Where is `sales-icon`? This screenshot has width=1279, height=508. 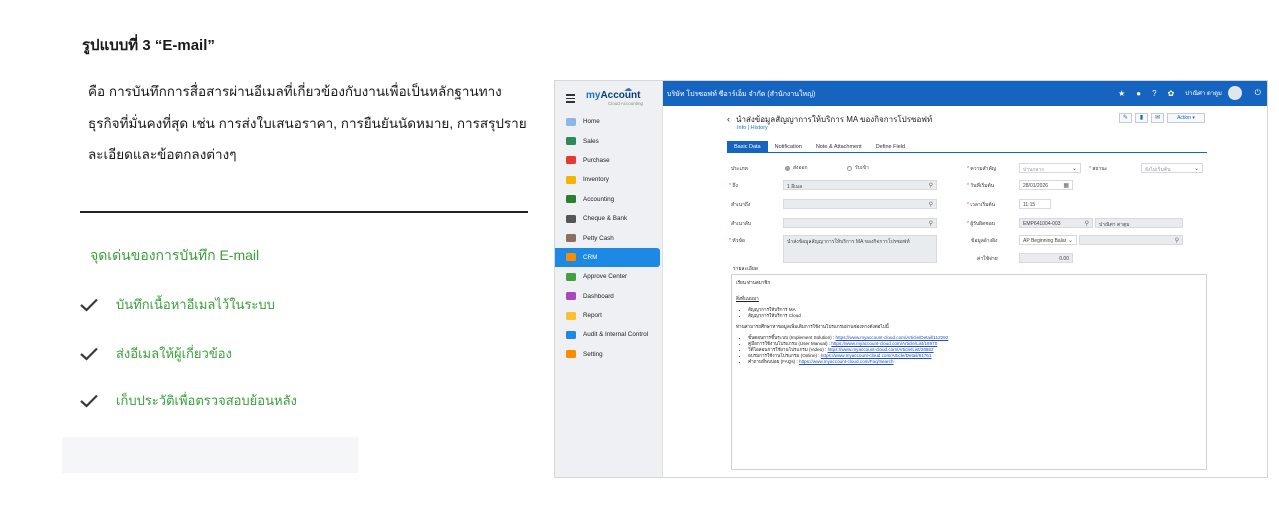
sales-icon is located at coordinates (571, 141).